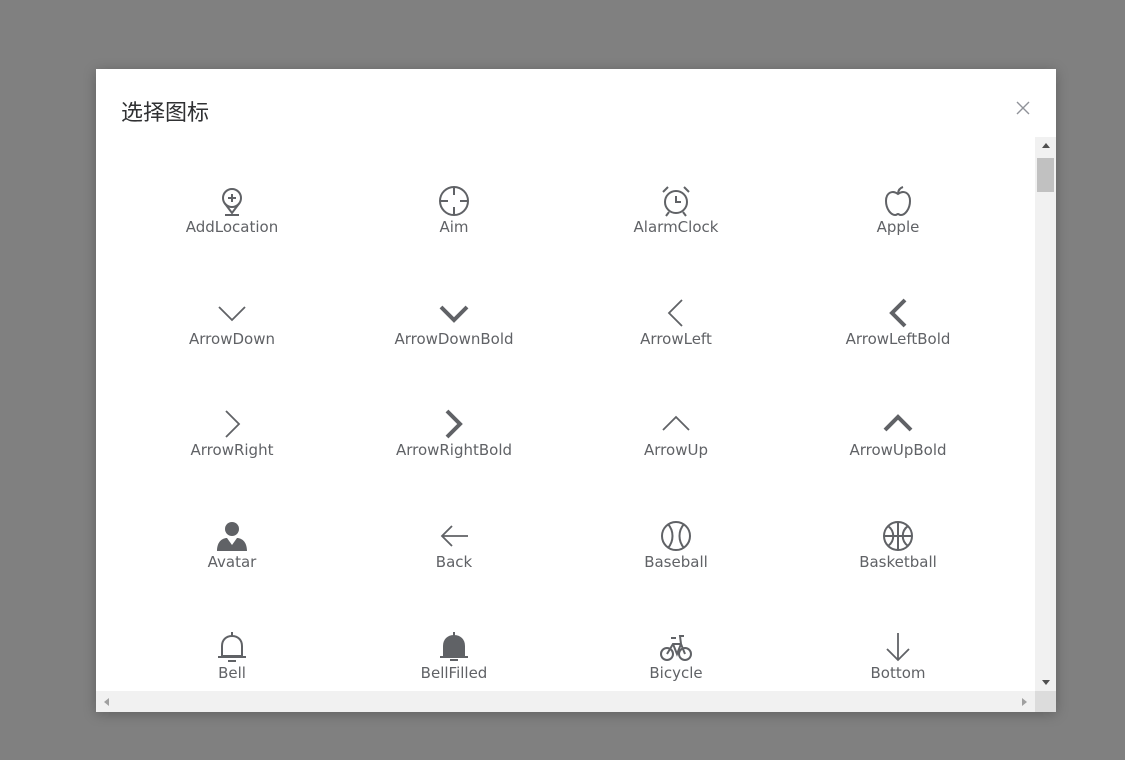  What do you see at coordinates (676, 462) in the screenshot?
I see `icon-option-arrow-up: ArrowUp` at bounding box center [676, 462].